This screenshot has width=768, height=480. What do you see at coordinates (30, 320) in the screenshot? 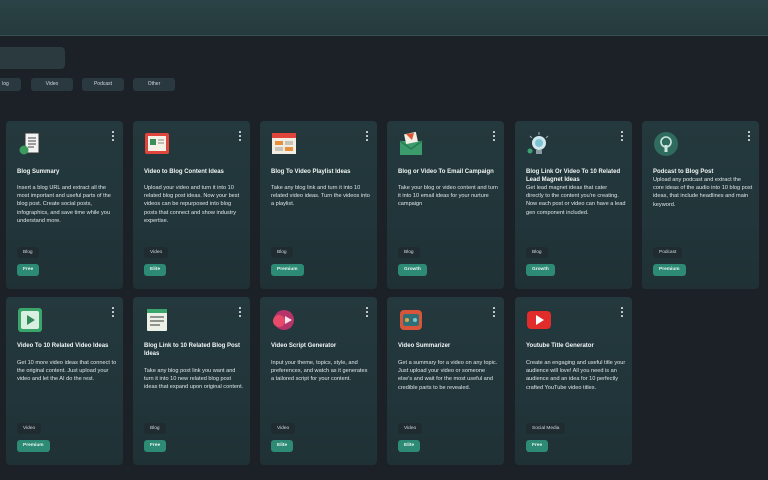
I see `play-icon` at bounding box center [30, 320].